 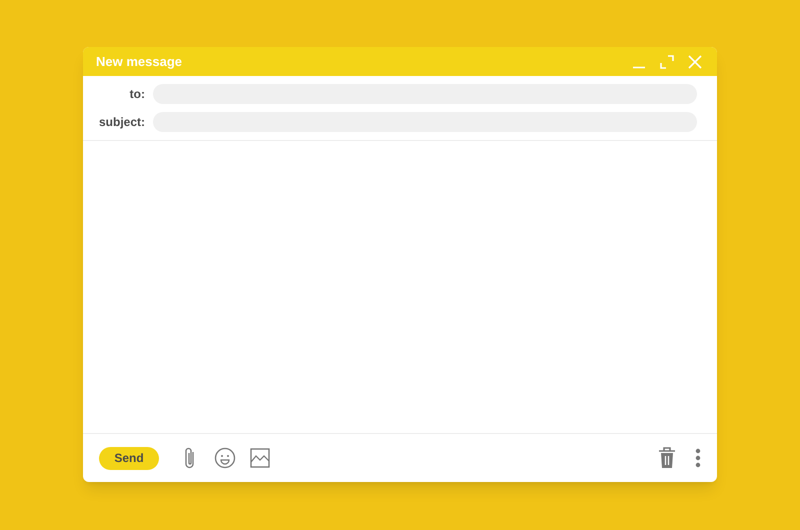 I want to click on window-title: New message, so click(x=139, y=61).